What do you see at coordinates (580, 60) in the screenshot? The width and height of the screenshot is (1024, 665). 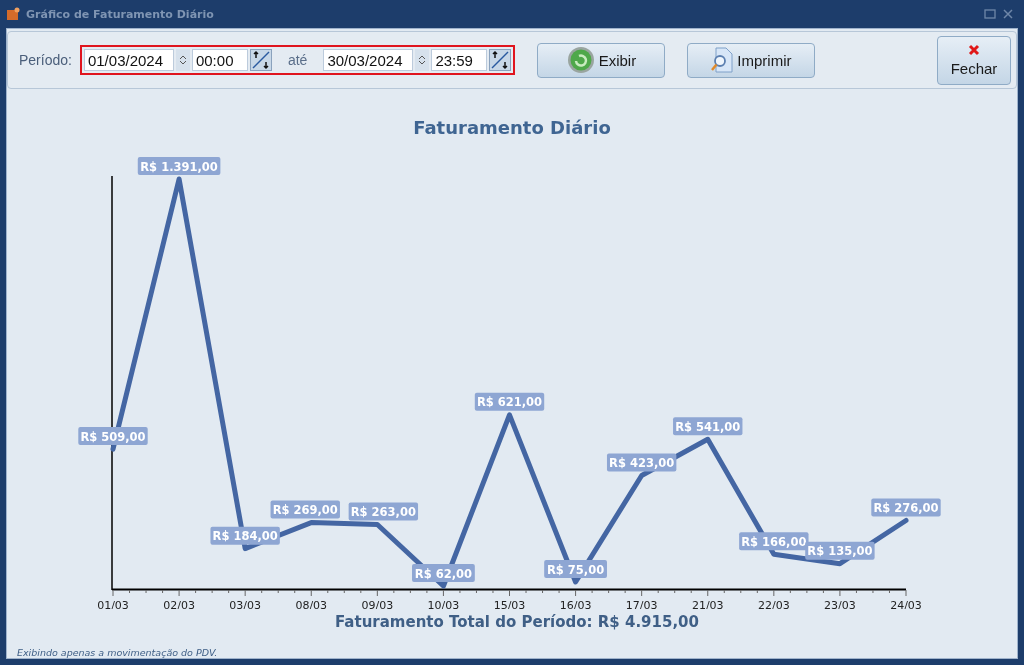 I see `refresh-icon` at bounding box center [580, 60].